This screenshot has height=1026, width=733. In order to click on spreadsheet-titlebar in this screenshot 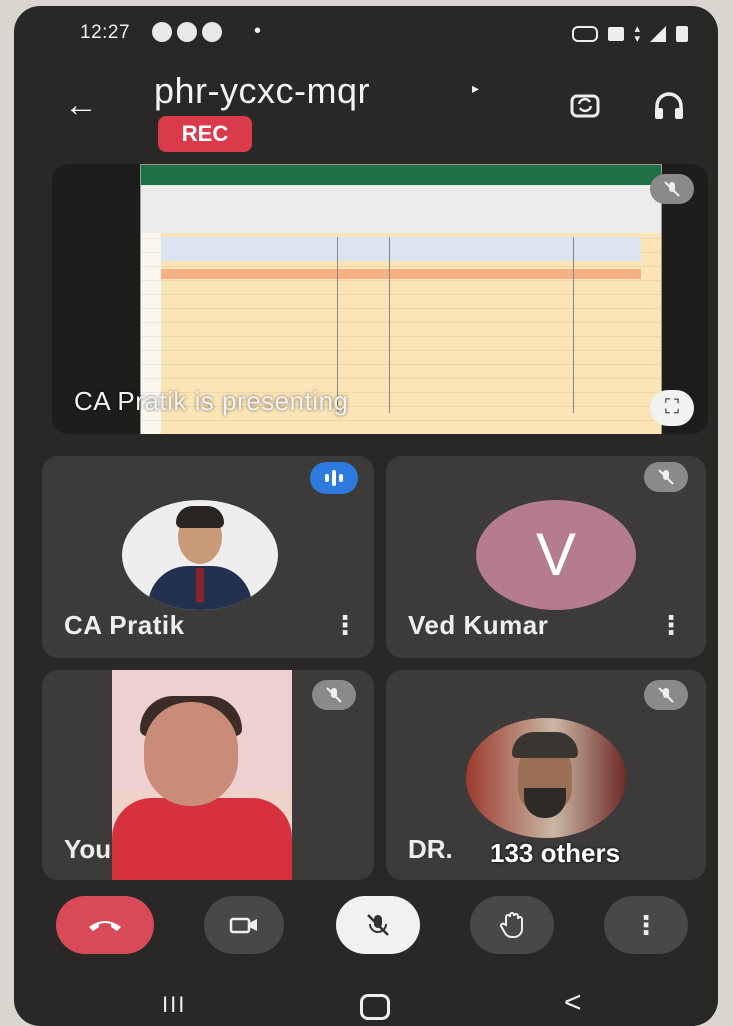, I will do `click(401, 175)`.